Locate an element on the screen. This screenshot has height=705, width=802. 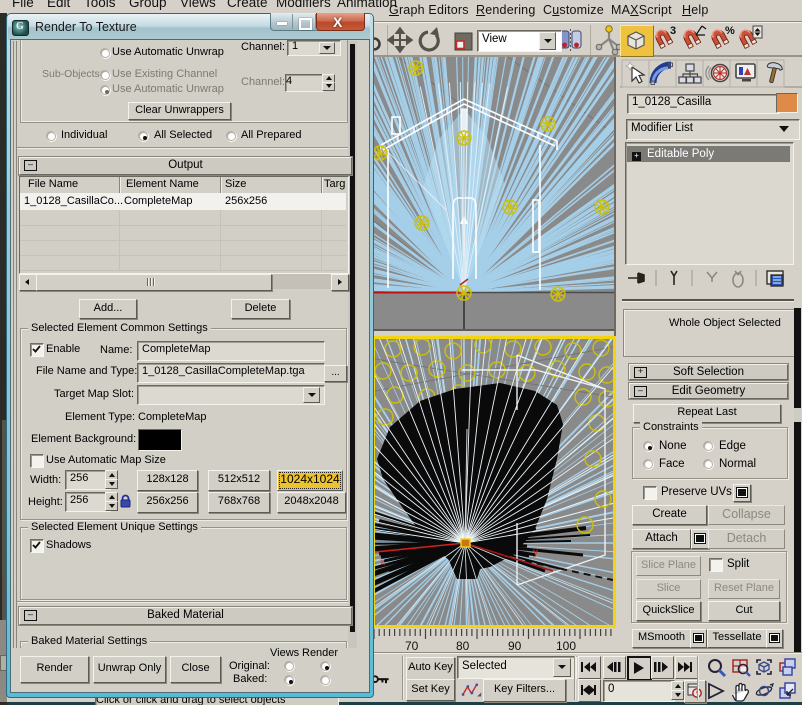
svg-text: y is located at coordinates (535, 552).